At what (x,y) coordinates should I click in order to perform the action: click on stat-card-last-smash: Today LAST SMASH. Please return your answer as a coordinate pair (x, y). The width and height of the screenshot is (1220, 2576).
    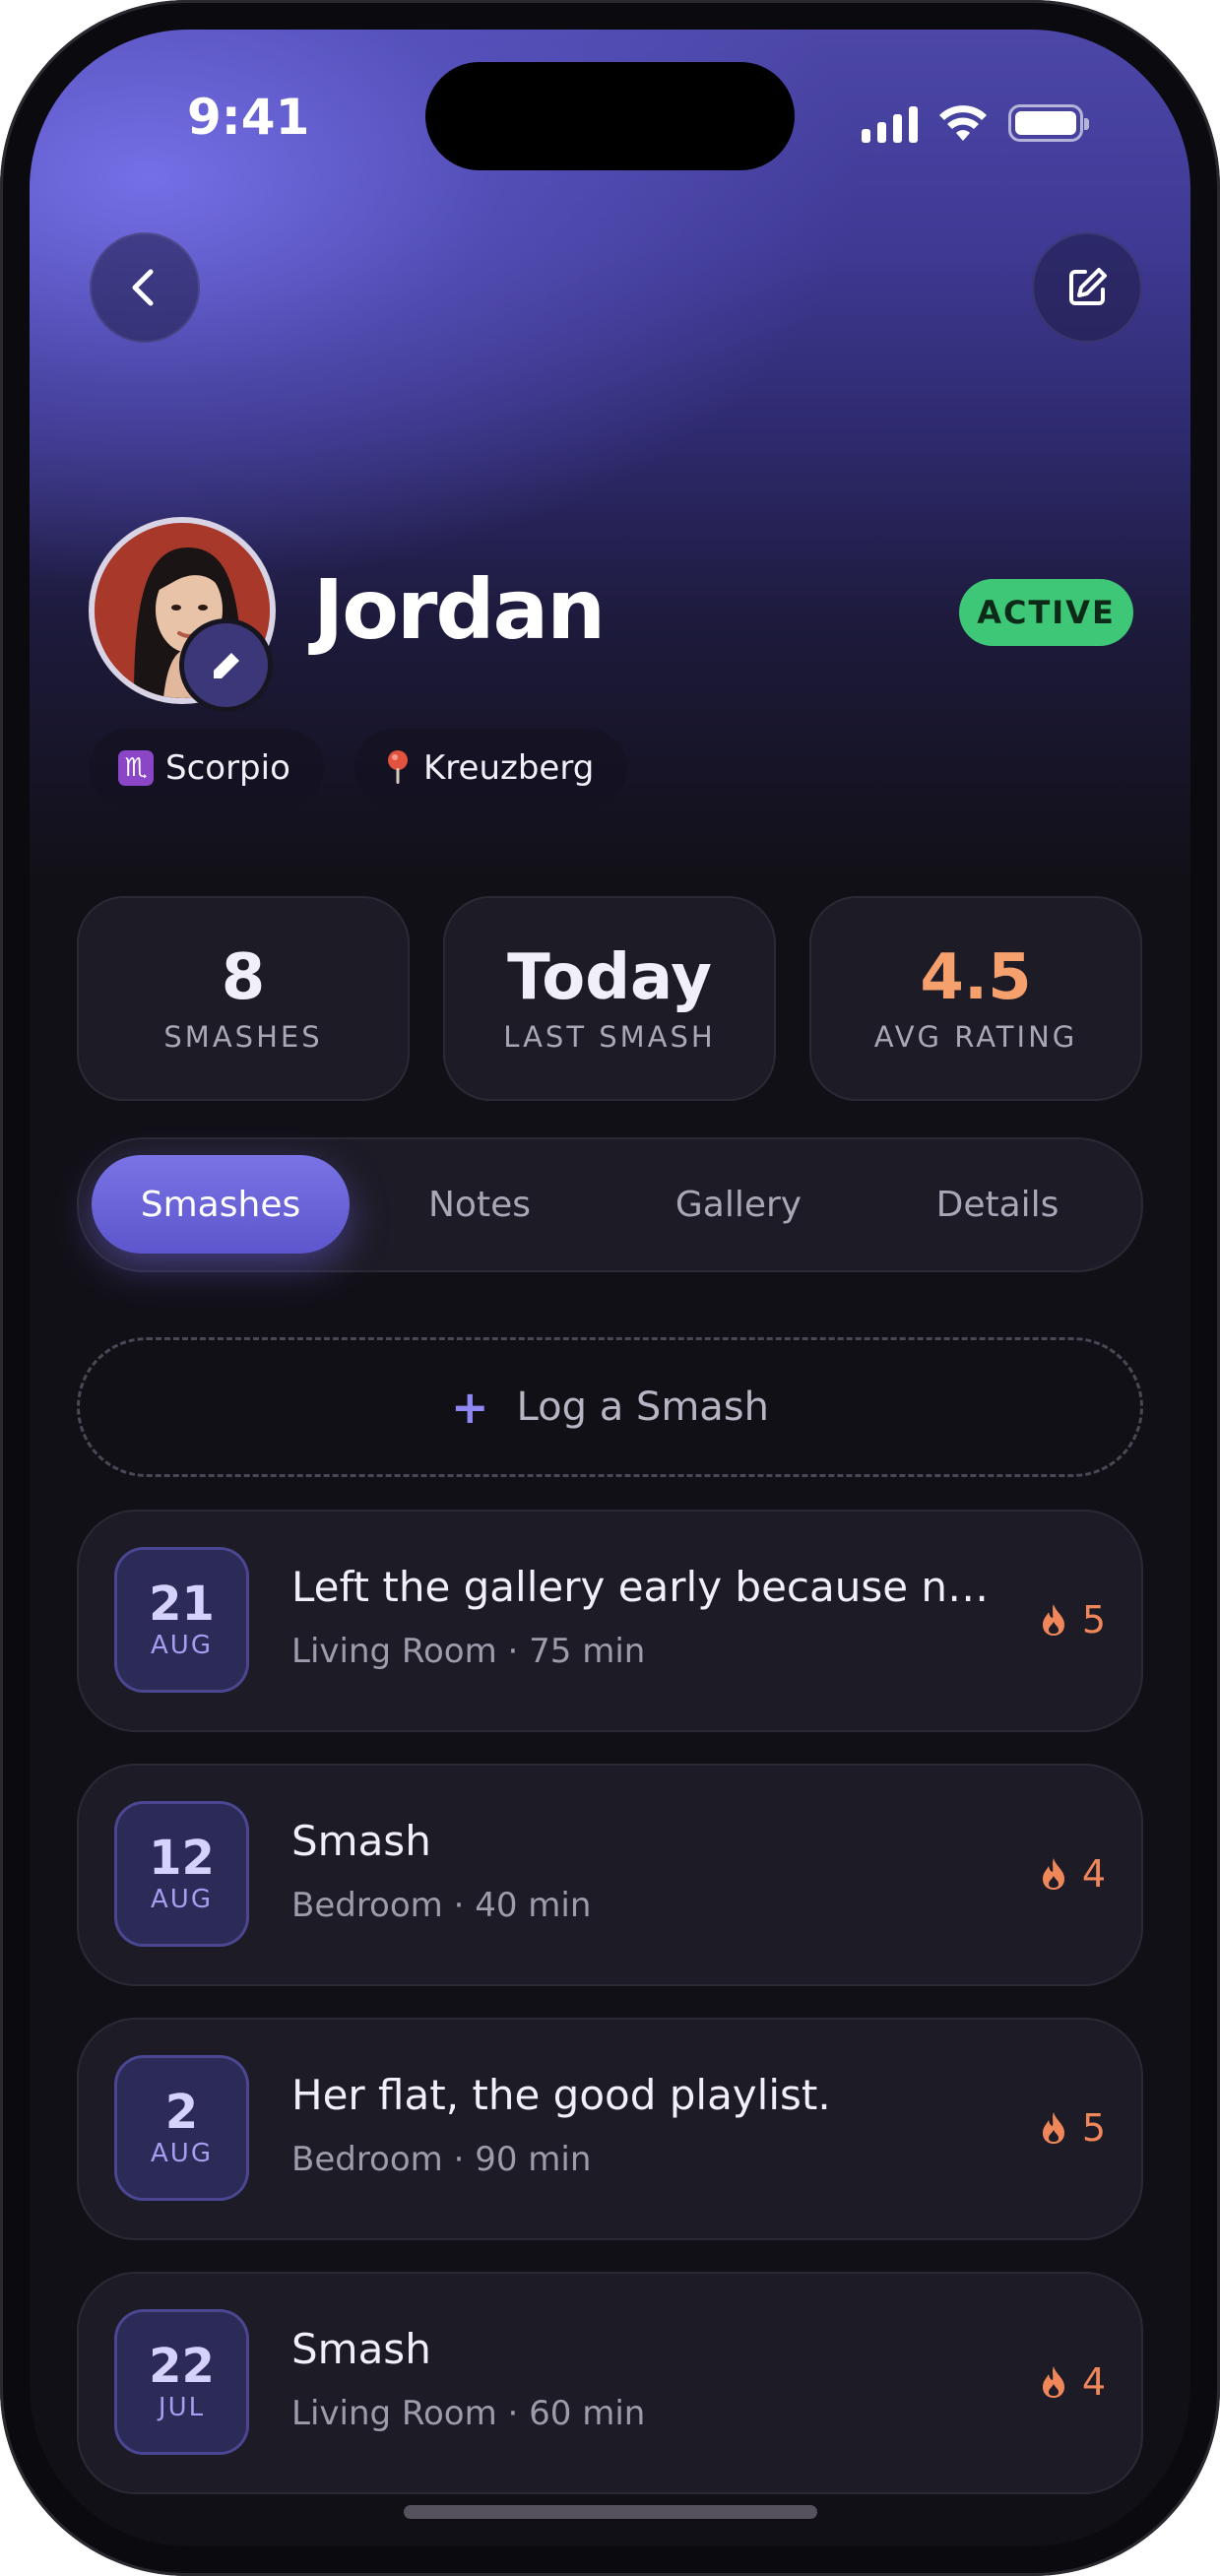
    Looking at the image, I should click on (609, 998).